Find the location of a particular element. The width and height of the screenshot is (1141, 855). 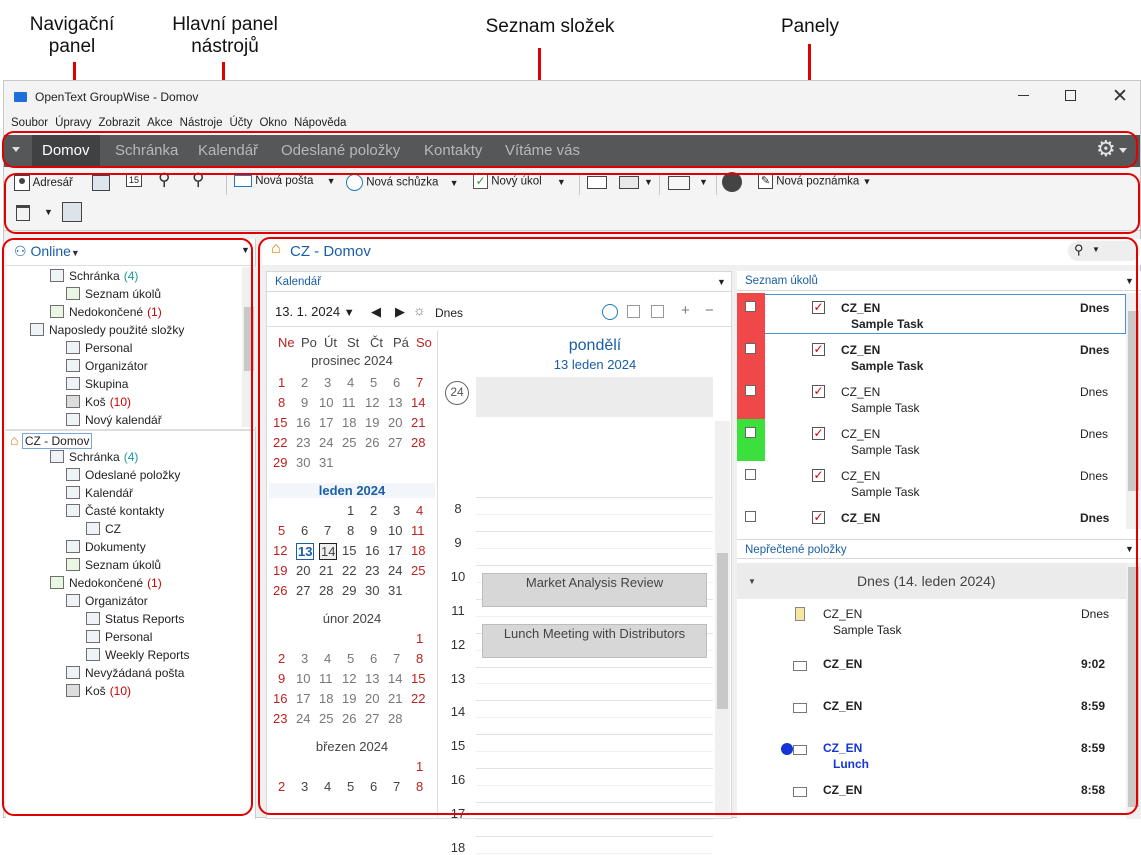

today-button: Dnes is located at coordinates (449, 313).